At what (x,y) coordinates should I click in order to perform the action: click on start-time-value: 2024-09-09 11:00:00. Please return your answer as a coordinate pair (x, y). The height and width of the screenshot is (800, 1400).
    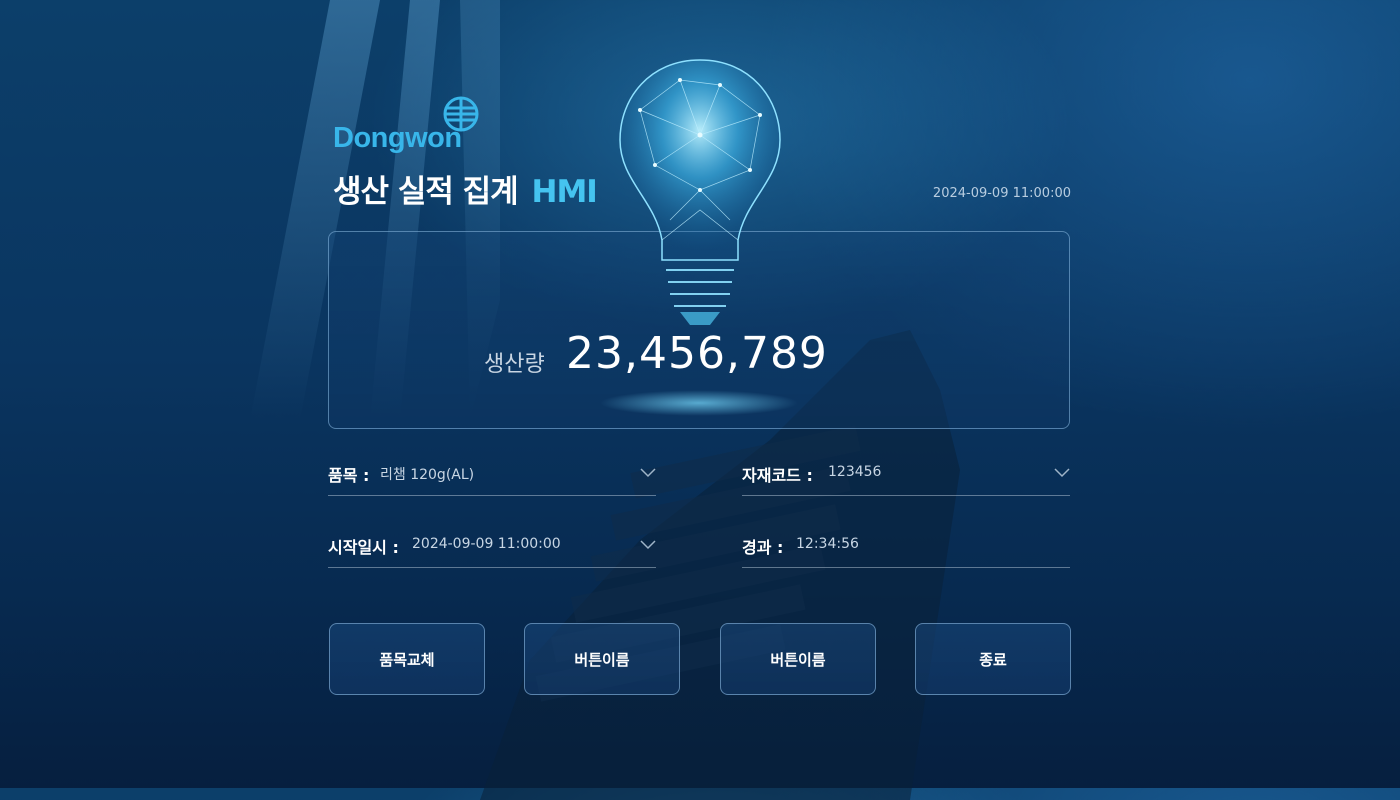
    Looking at the image, I should click on (486, 544).